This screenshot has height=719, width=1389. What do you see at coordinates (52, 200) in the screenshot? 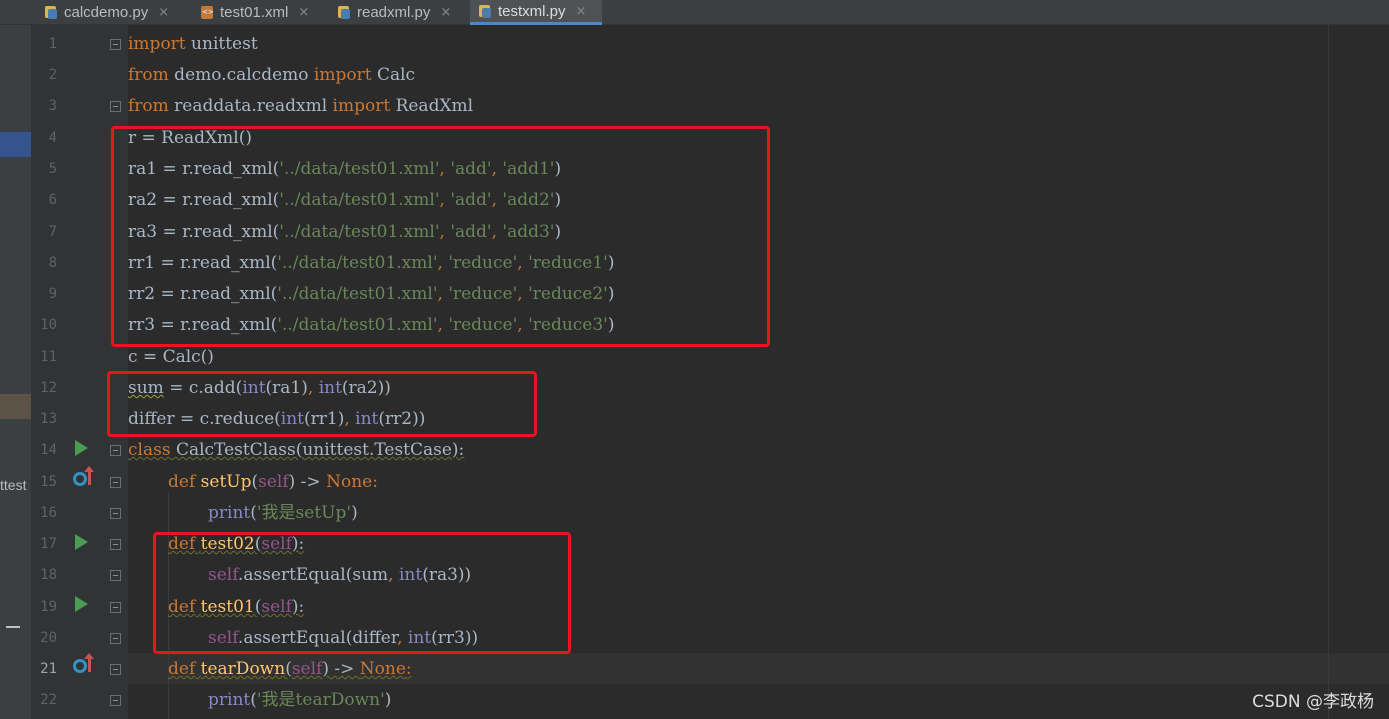
I see `line-number: 6` at bounding box center [52, 200].